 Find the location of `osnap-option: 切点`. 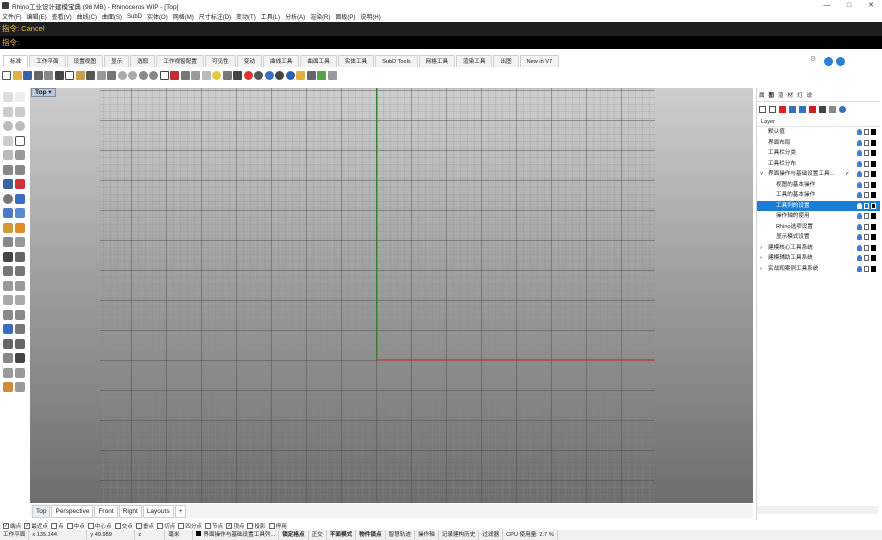

osnap-option: 切点 is located at coordinates (166, 526).